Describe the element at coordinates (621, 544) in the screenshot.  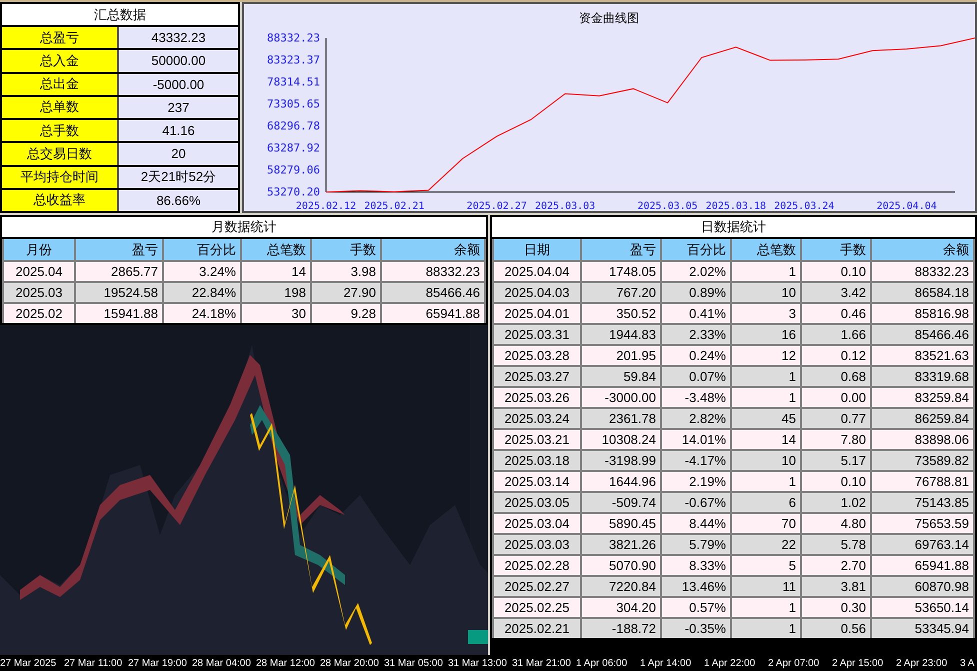
I see `table-cell: 3821.26` at that location.